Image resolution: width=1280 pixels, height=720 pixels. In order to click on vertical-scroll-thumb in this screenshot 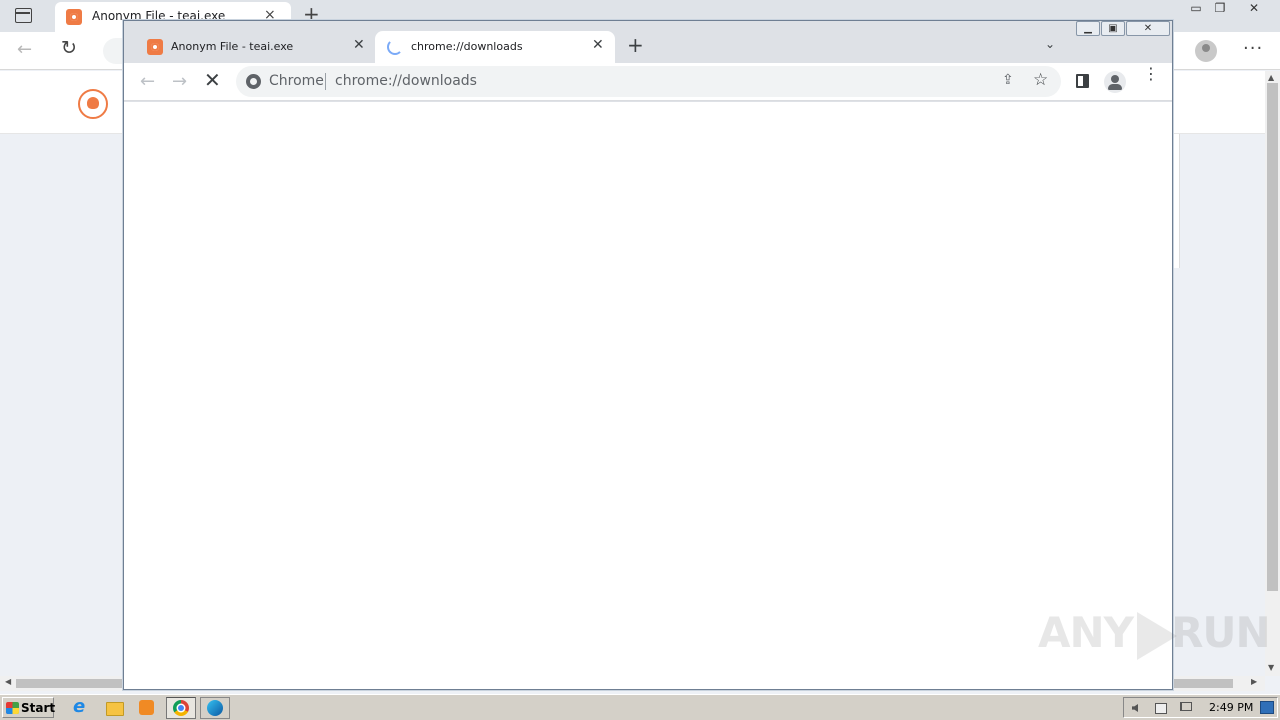, I will do `click(1272, 337)`.